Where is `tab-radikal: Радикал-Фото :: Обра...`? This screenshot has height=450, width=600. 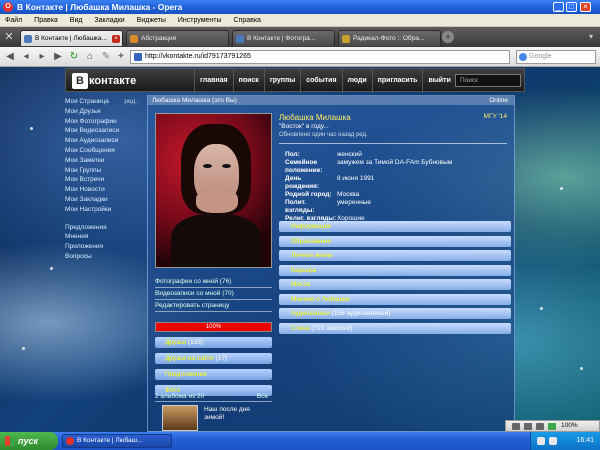
tab-radikal: Радикал-Фото :: Обра... is located at coordinates (389, 38).